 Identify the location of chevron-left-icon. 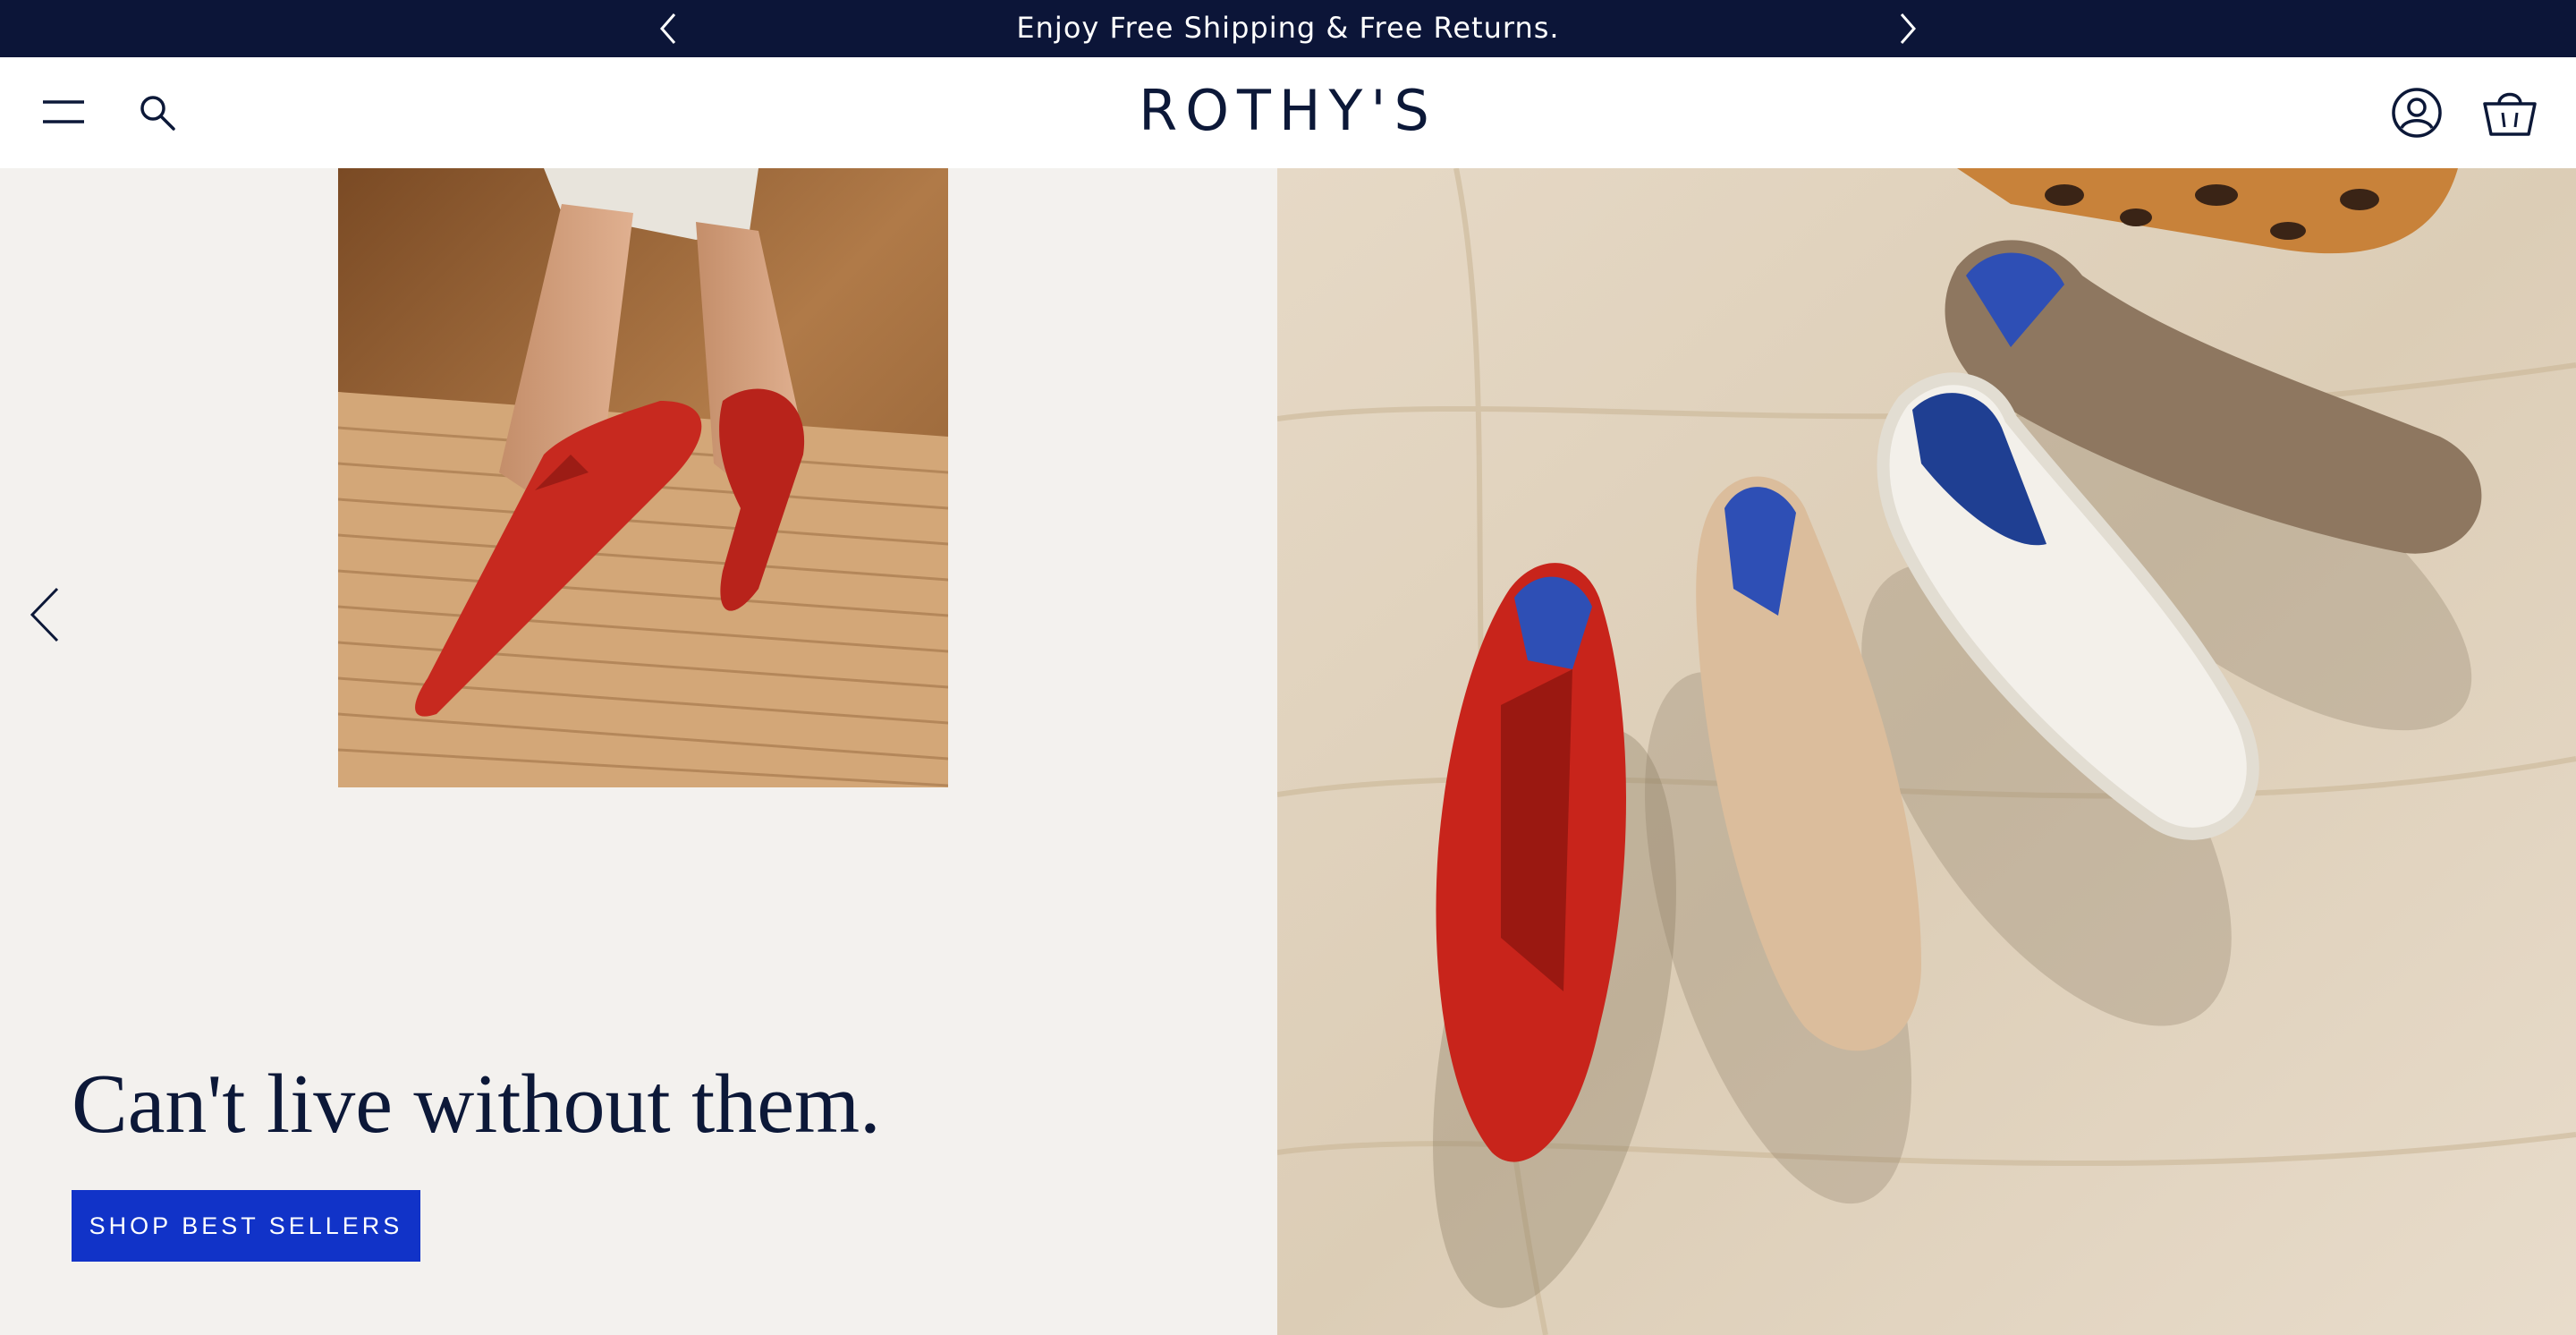
(44, 614).